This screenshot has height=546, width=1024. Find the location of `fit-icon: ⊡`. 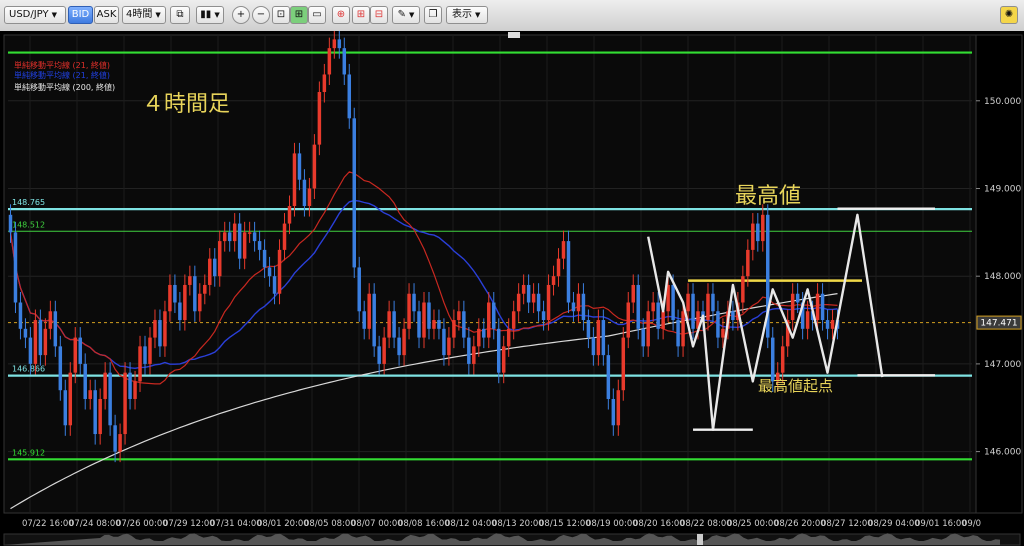

fit-icon: ⊡ is located at coordinates (281, 15).